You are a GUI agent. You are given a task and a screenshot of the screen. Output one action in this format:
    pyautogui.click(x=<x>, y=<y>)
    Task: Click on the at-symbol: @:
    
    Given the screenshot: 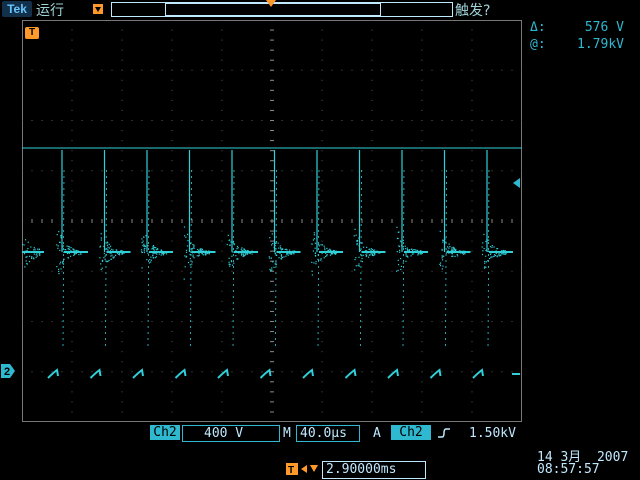 What is the action you would take?
    pyautogui.click(x=538, y=44)
    